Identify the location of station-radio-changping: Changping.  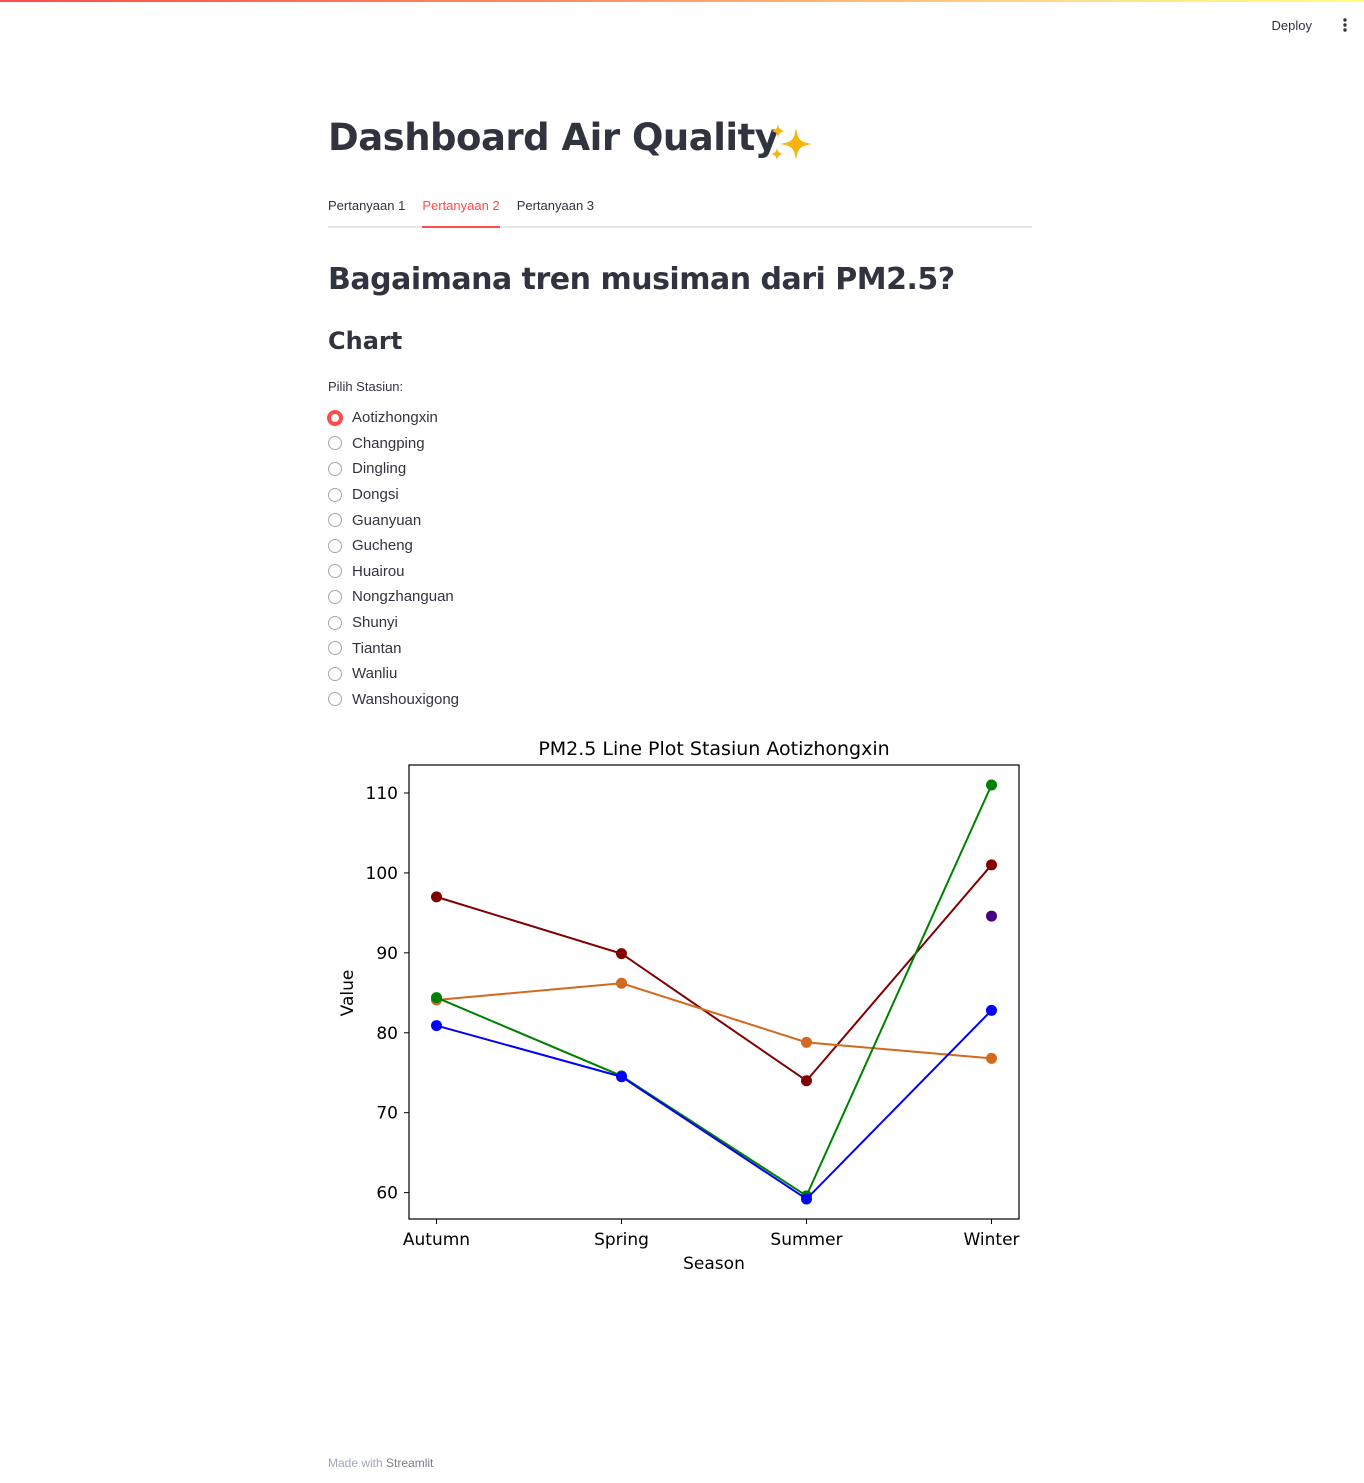
(393, 444).